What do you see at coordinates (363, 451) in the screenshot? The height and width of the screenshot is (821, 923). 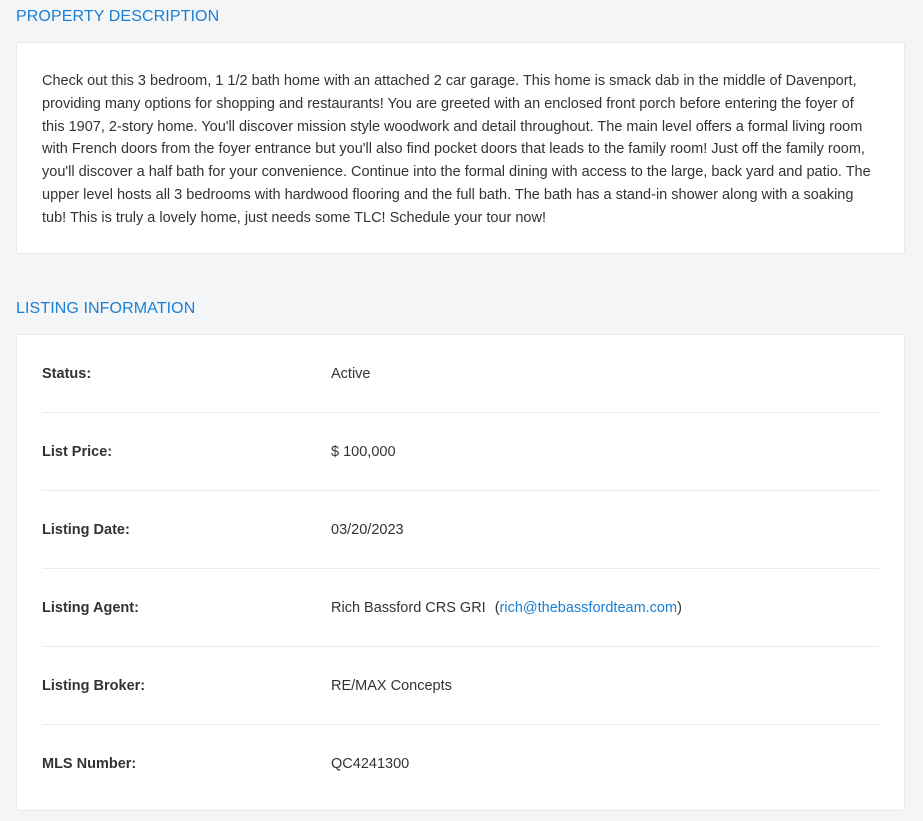 I see `list-price-value: $ 100,000` at bounding box center [363, 451].